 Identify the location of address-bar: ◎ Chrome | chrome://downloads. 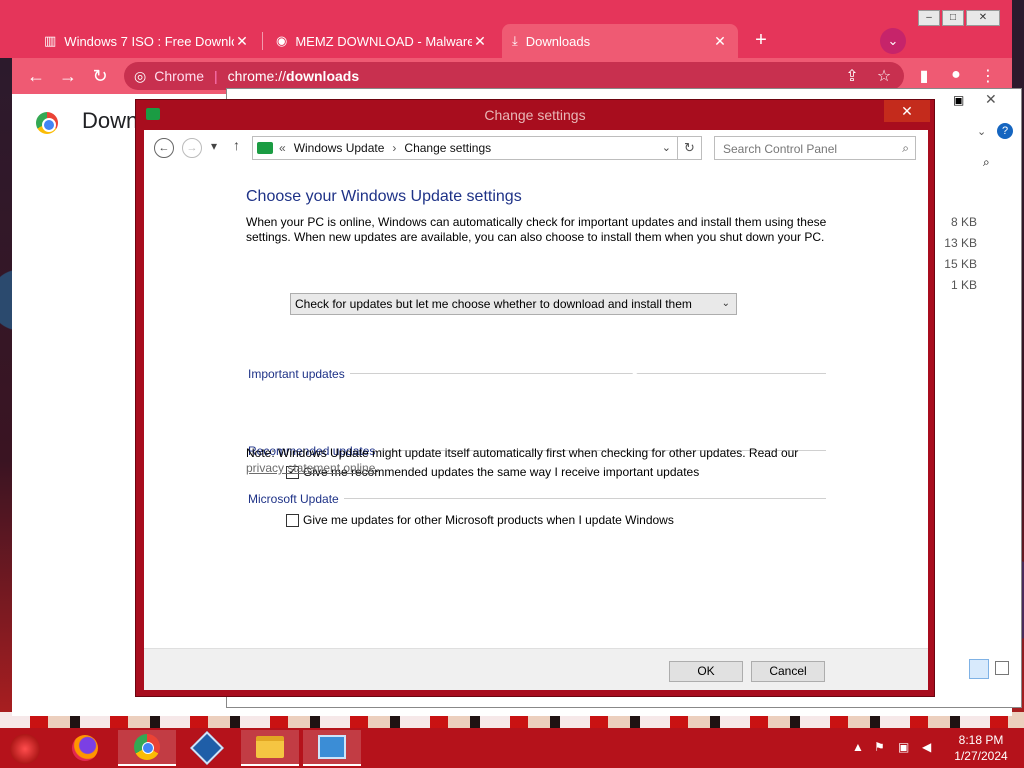
(514, 76).